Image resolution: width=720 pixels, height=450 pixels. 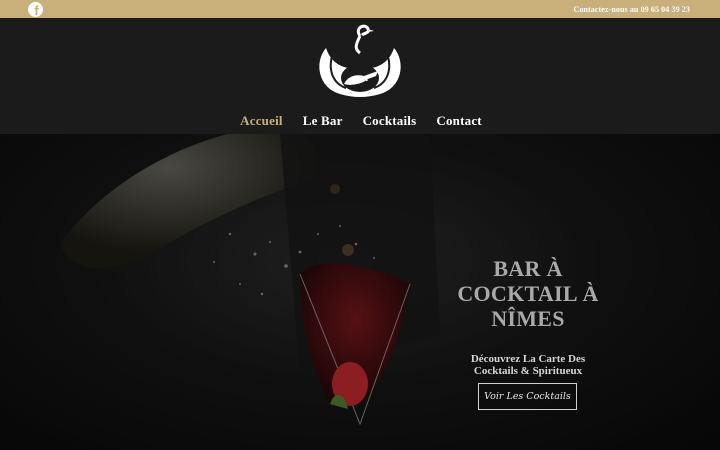 I want to click on main-nav: Accueil Le Bar Cocktails Contact, so click(x=360, y=121).